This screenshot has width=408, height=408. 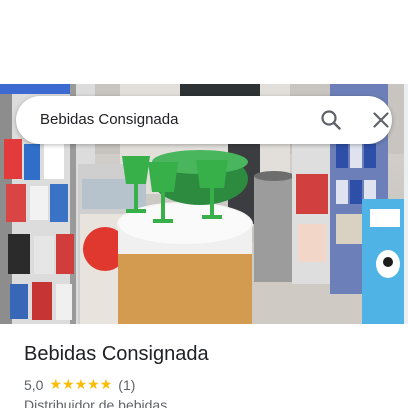 What do you see at coordinates (34, 385) in the screenshot?
I see `rating-value: 5,0` at bounding box center [34, 385].